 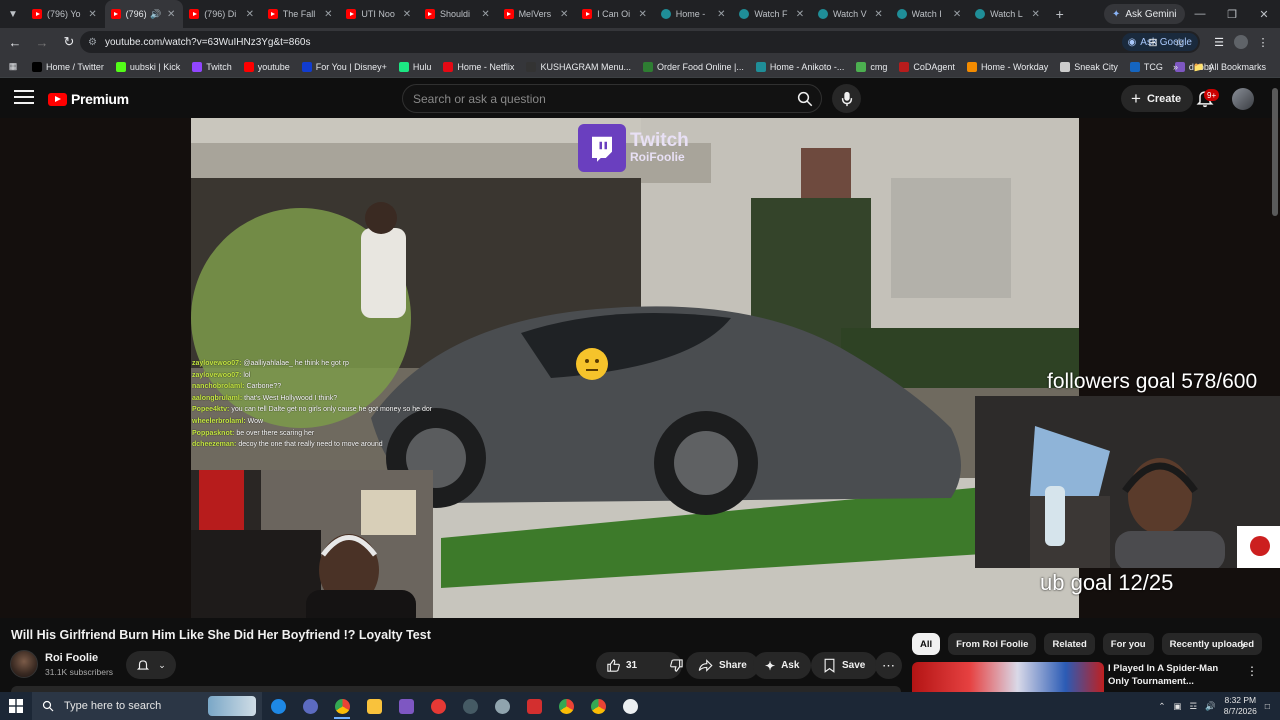 I want to click on browser-tab: (796) Di ✕, so click(x=222, y=14).